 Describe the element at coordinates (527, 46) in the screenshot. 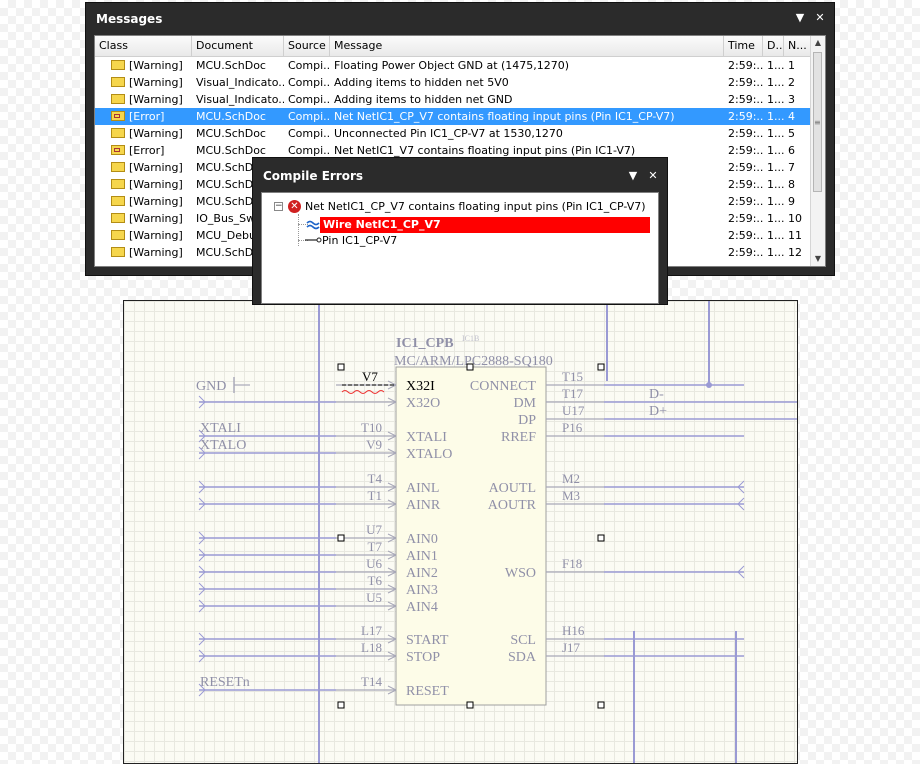

I see `column-message: Message` at that location.